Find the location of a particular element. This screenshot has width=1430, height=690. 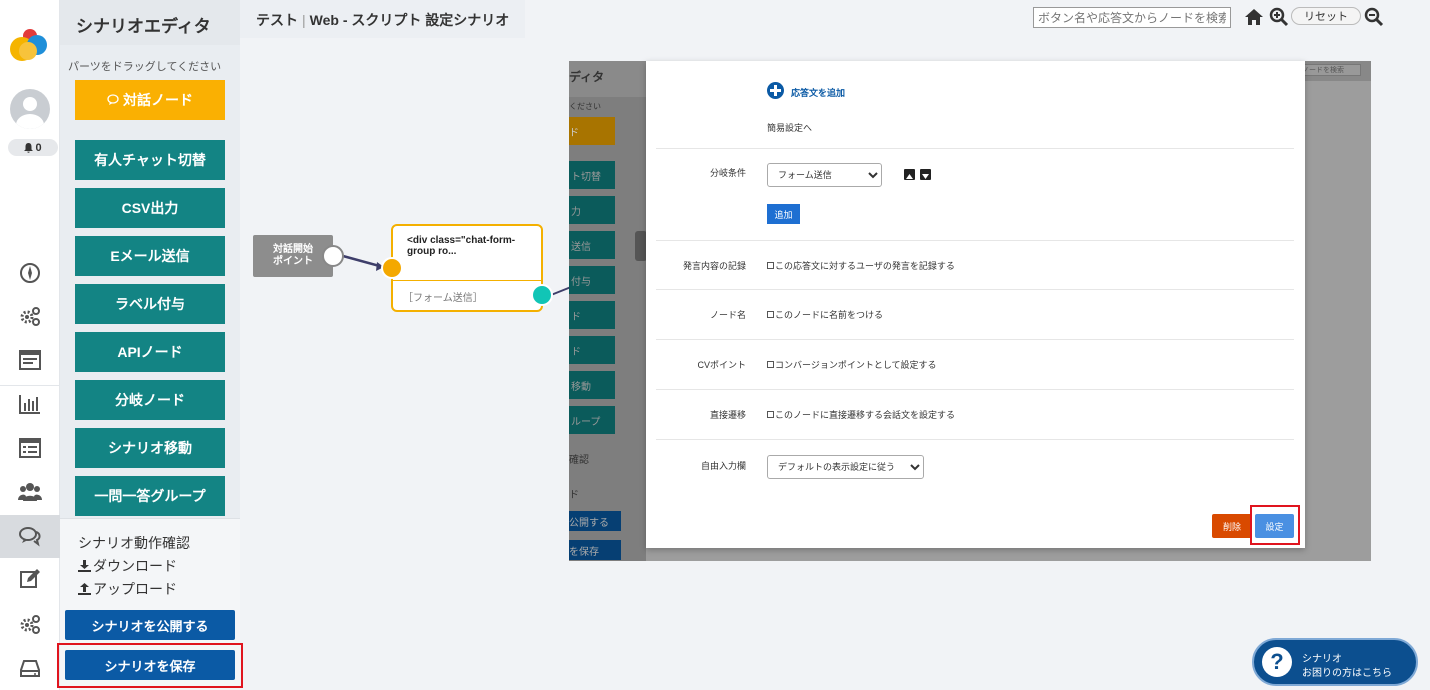

icon-rail: 0 is located at coordinates (30, 345).